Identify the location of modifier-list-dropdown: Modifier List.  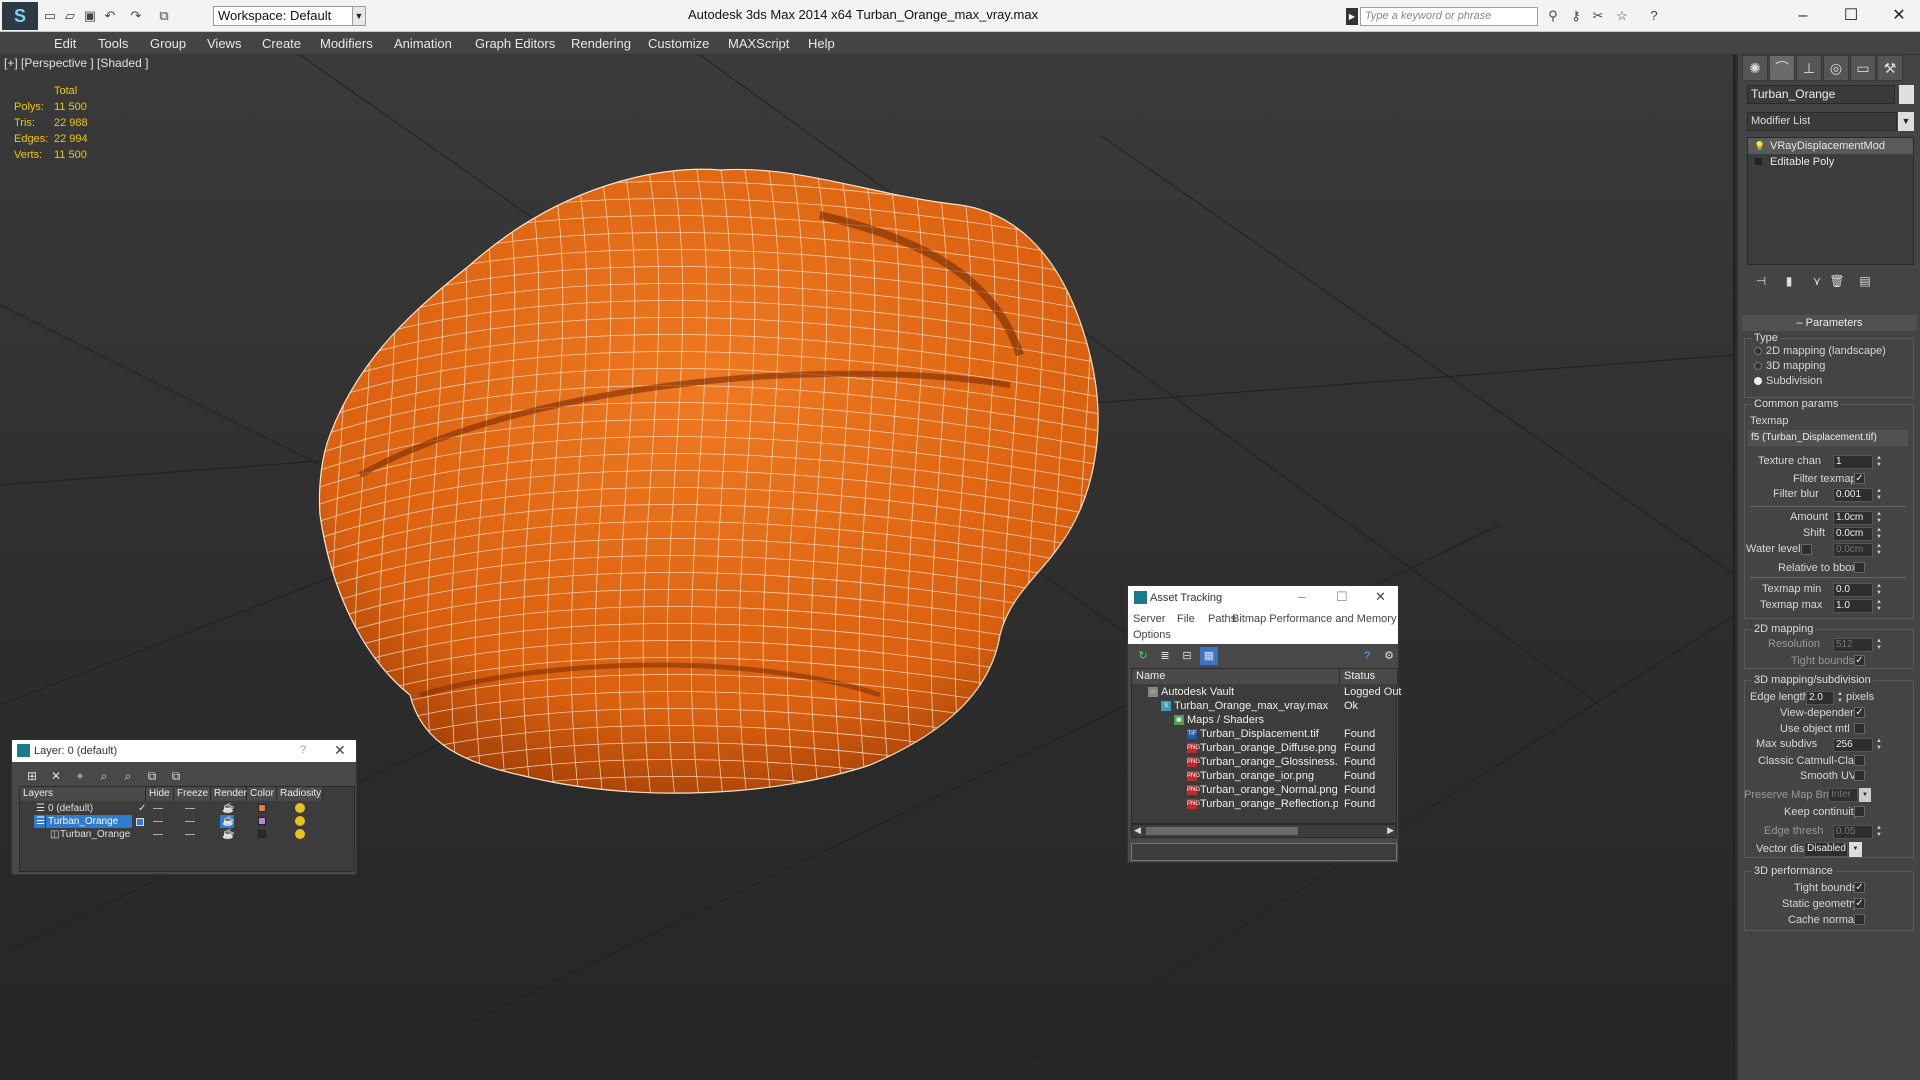
(1822, 121).